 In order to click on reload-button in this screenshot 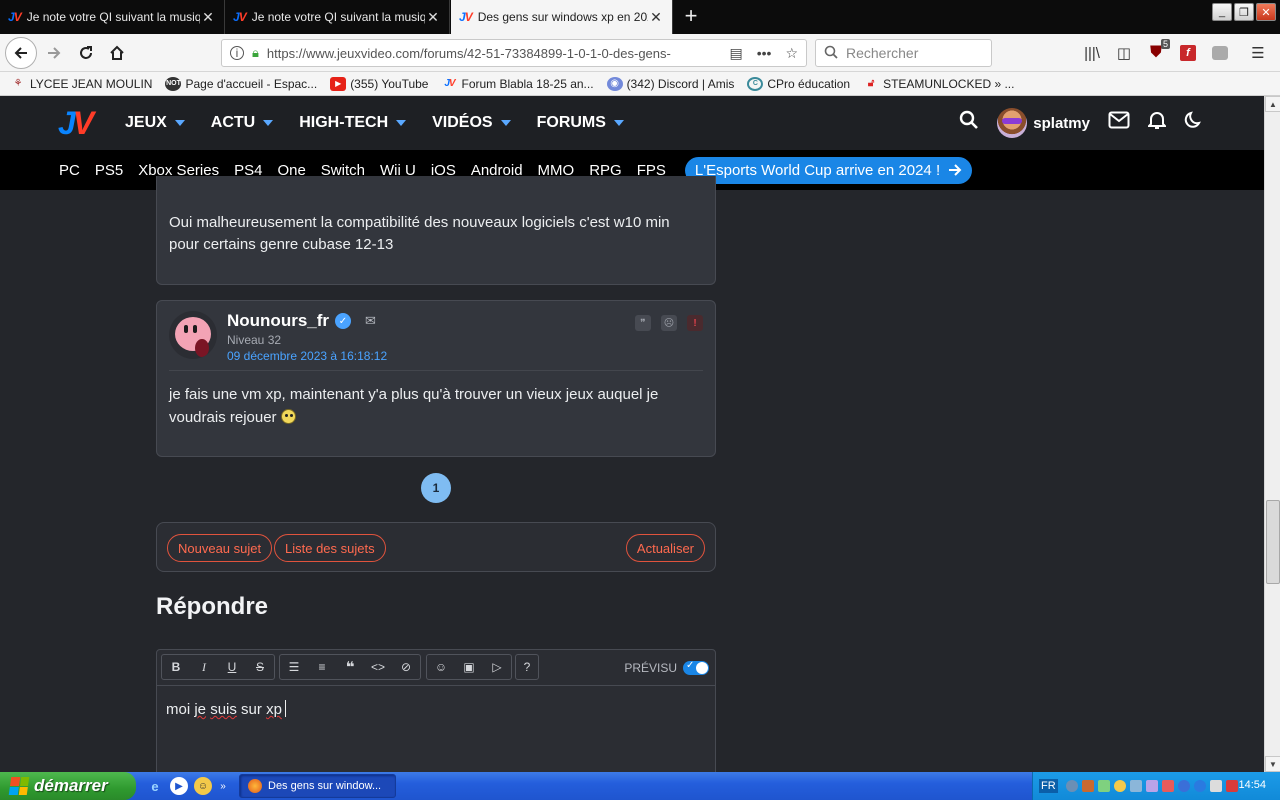, I will do `click(86, 53)`.